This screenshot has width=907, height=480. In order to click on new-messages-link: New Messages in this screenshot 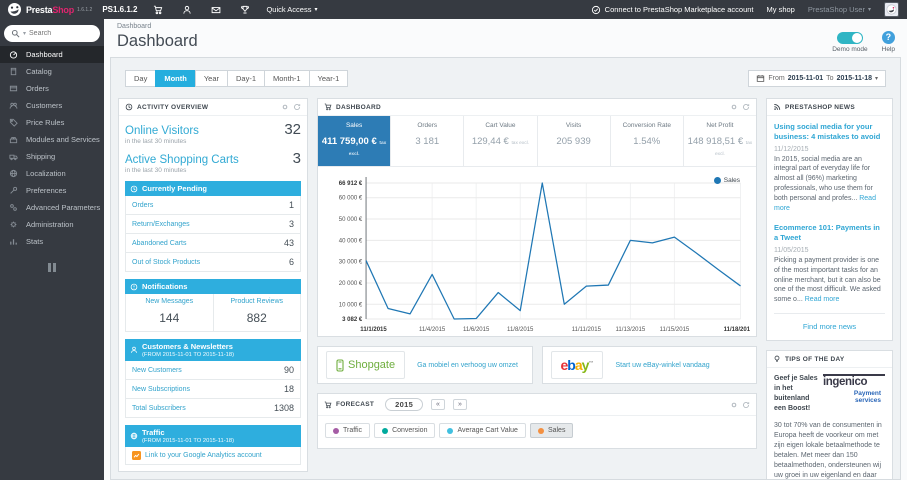, I will do `click(169, 301)`.